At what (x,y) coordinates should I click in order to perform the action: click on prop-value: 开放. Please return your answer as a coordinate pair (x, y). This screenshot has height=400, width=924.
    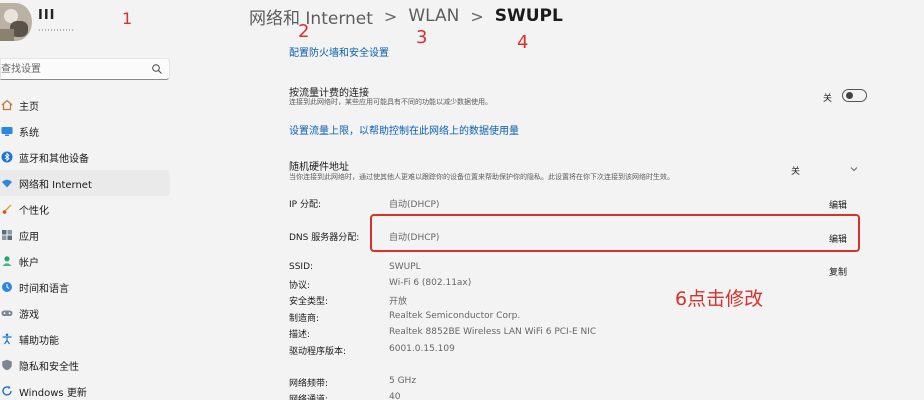
    Looking at the image, I should click on (398, 302).